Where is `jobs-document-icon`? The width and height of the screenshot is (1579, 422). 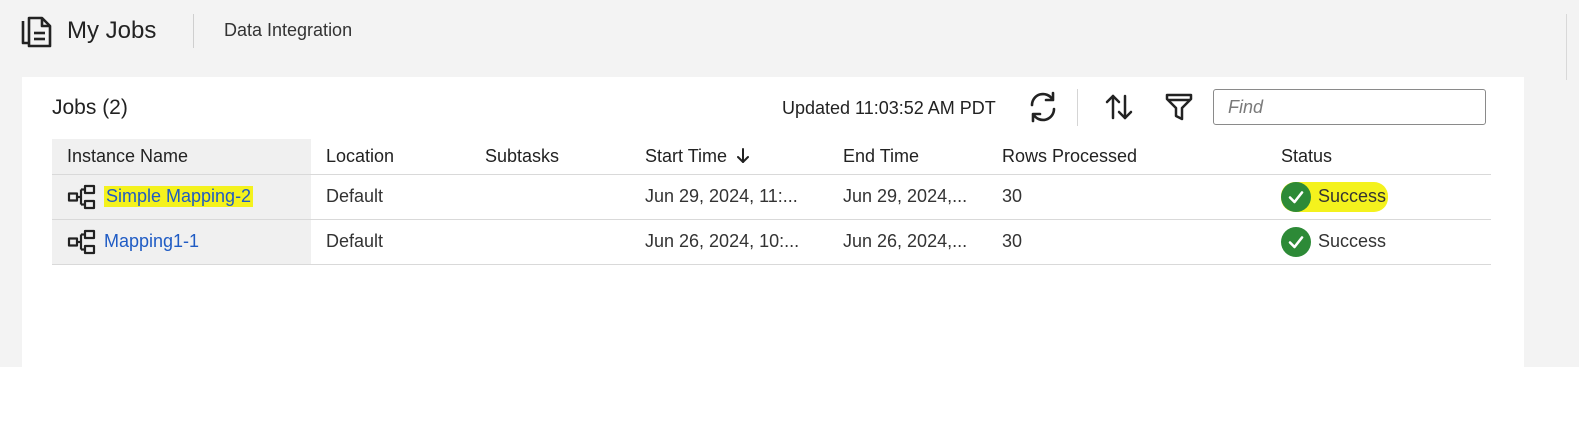
jobs-document-icon is located at coordinates (37, 32).